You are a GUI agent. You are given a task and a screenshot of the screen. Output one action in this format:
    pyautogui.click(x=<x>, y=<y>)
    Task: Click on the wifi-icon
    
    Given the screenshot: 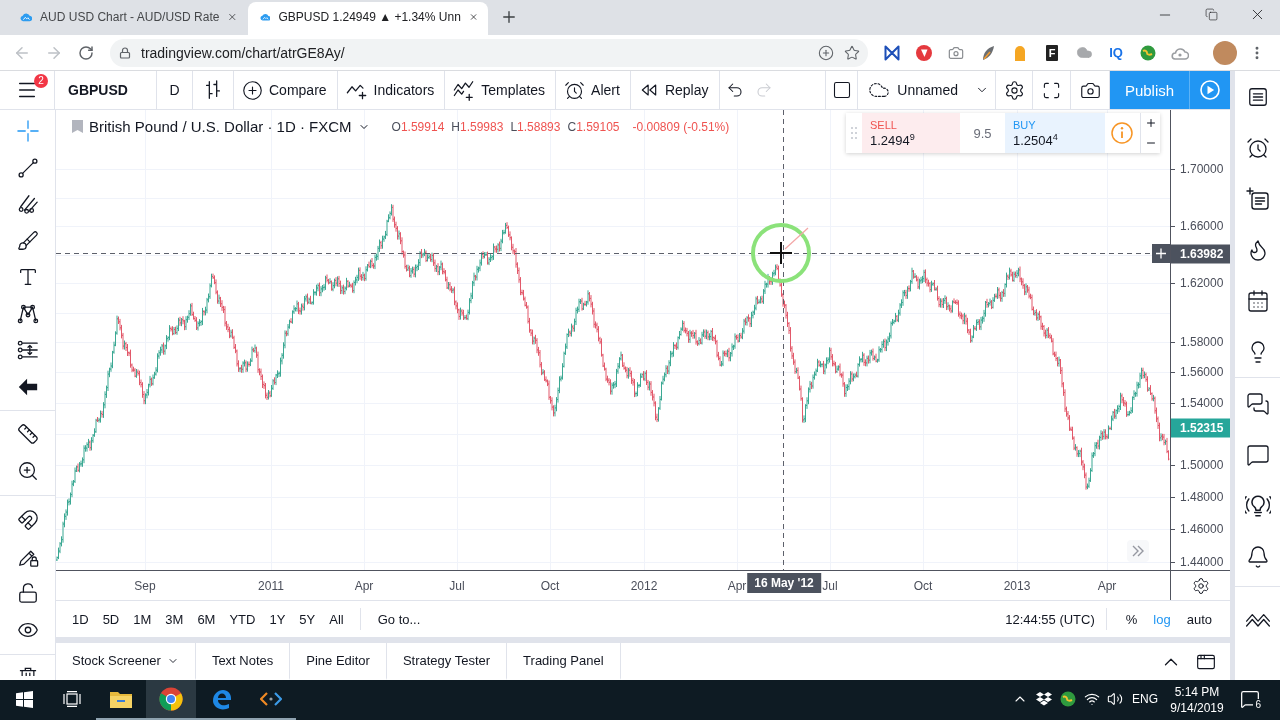 What is the action you would take?
    pyautogui.click(x=1092, y=699)
    